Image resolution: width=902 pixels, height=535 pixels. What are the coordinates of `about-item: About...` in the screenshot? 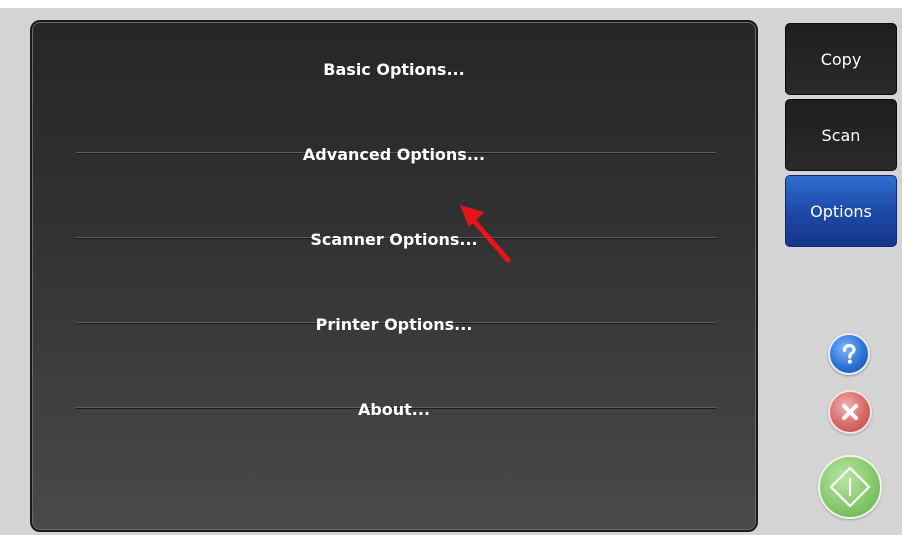 It's located at (394, 409).